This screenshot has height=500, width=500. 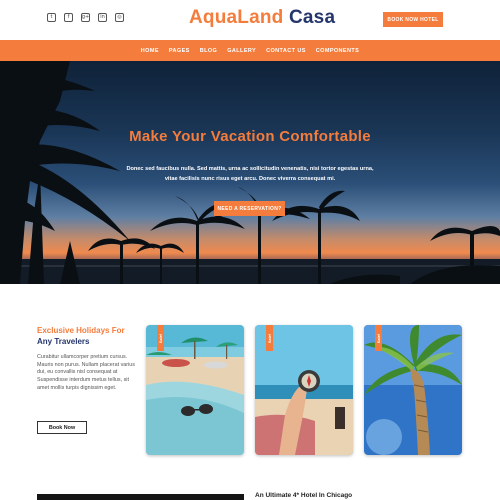 I want to click on nav-item-blog: BLOG, so click(x=209, y=51).